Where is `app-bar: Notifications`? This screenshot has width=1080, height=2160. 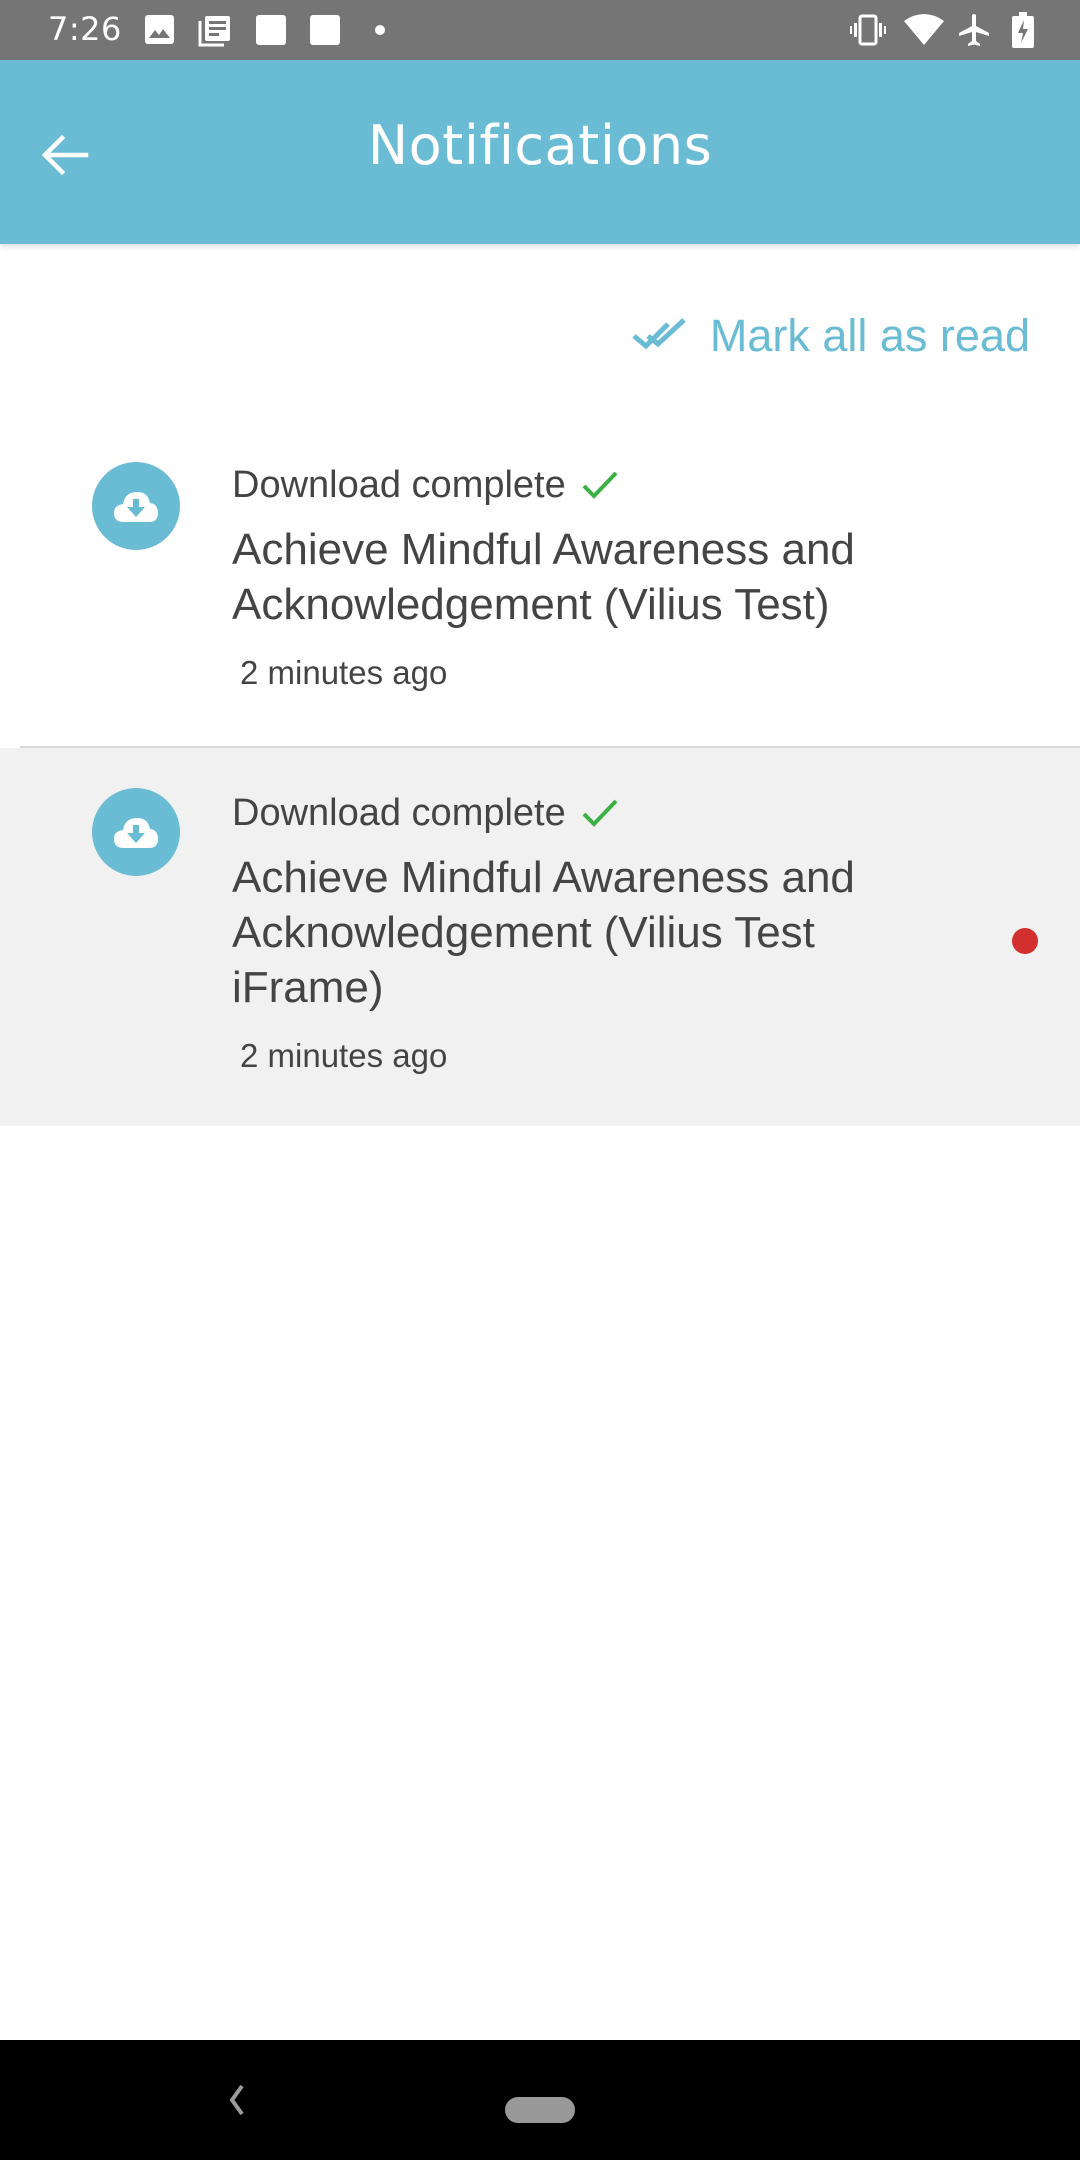 app-bar: Notifications is located at coordinates (540, 152).